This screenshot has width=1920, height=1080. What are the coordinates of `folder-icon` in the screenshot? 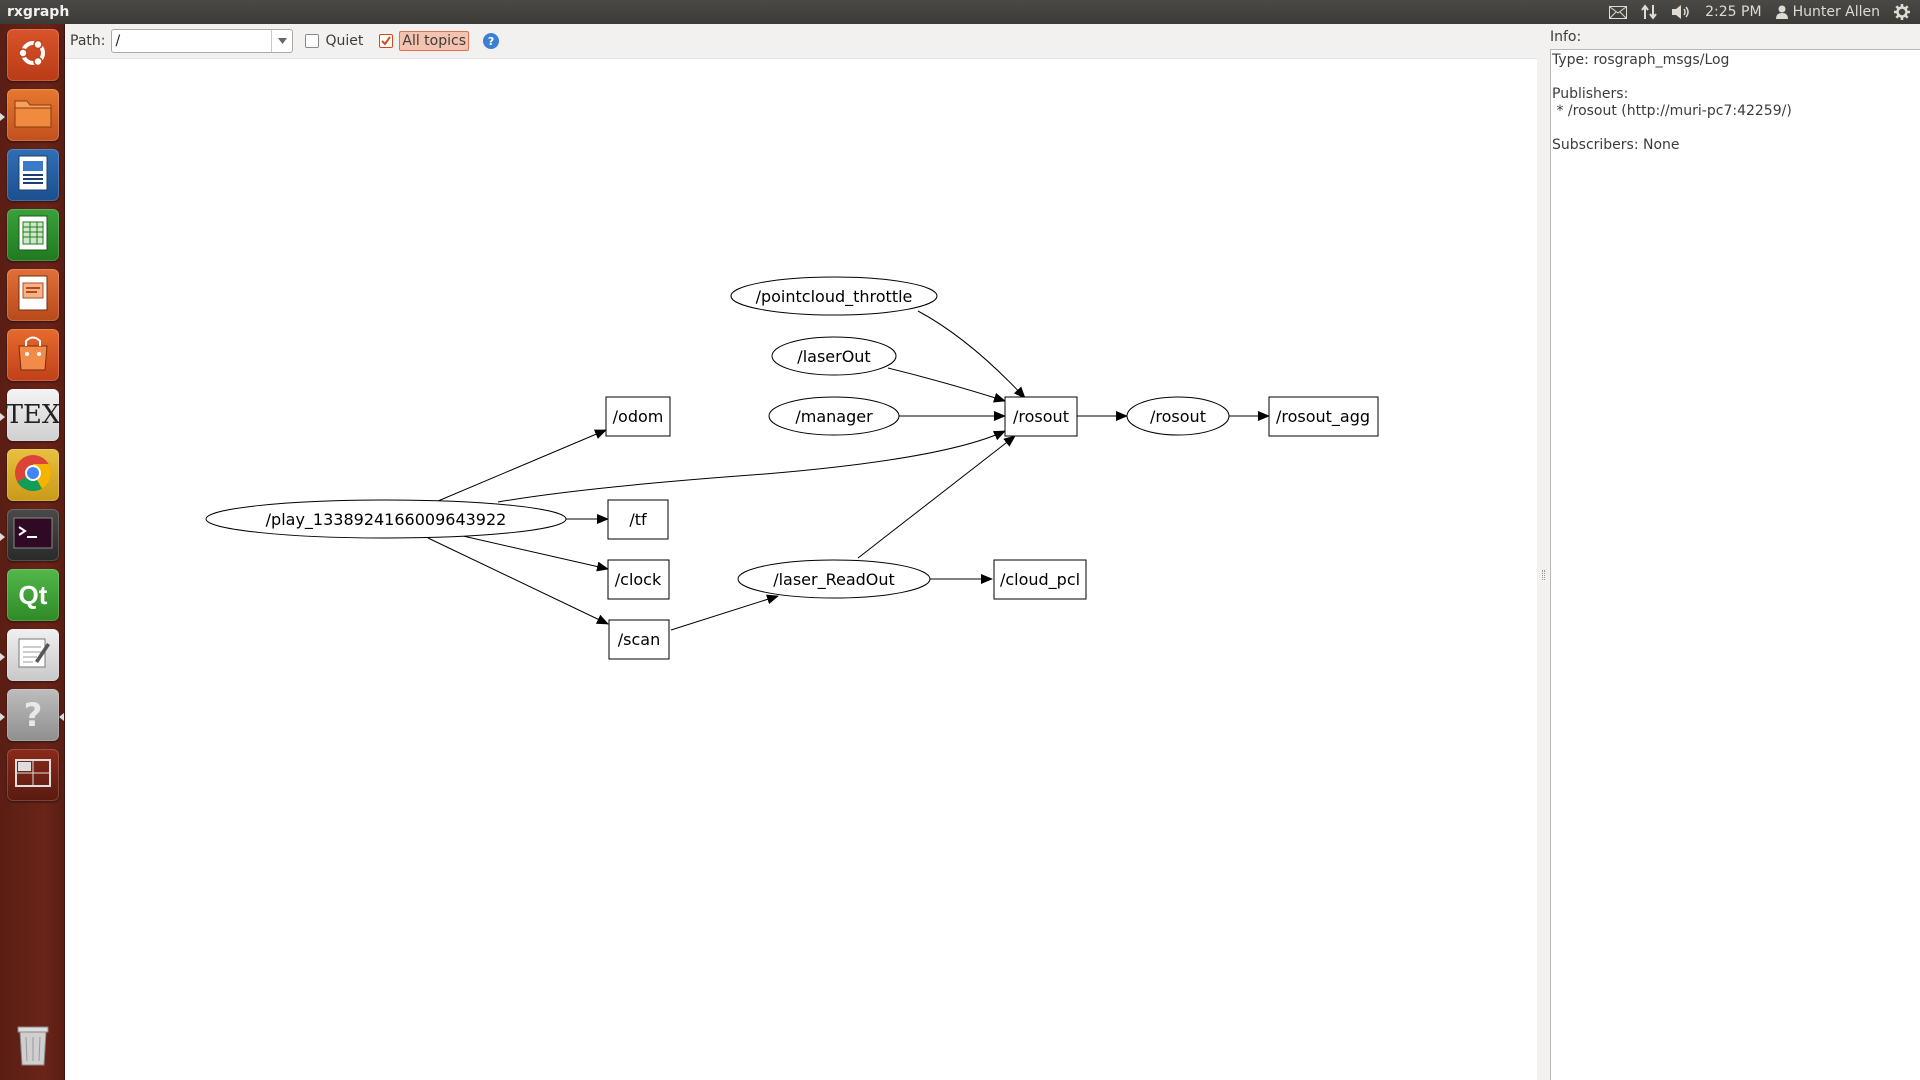 It's located at (33, 115).